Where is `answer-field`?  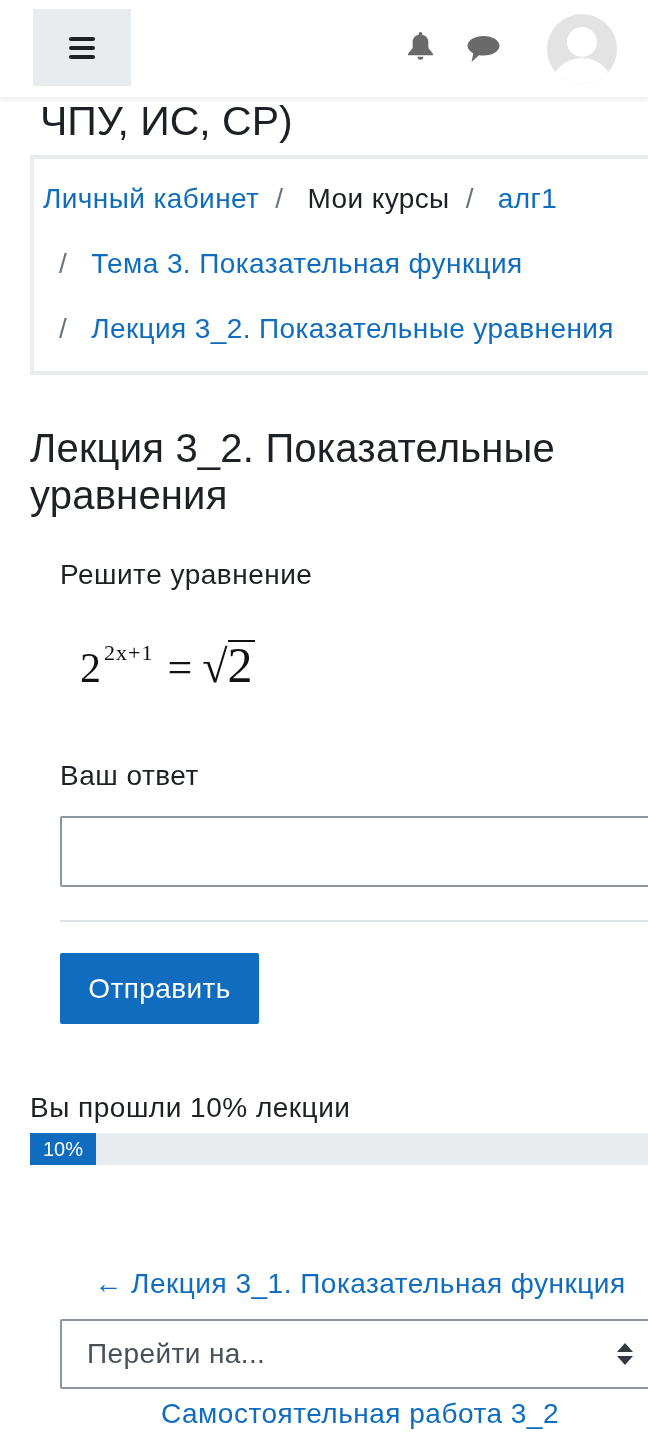 answer-field is located at coordinates (354, 851).